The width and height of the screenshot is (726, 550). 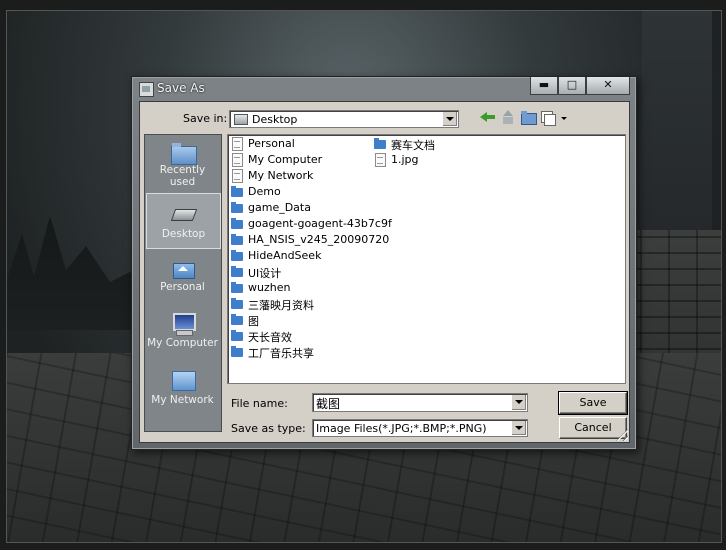 I want to click on place-label: Recently used, so click(x=182, y=176).